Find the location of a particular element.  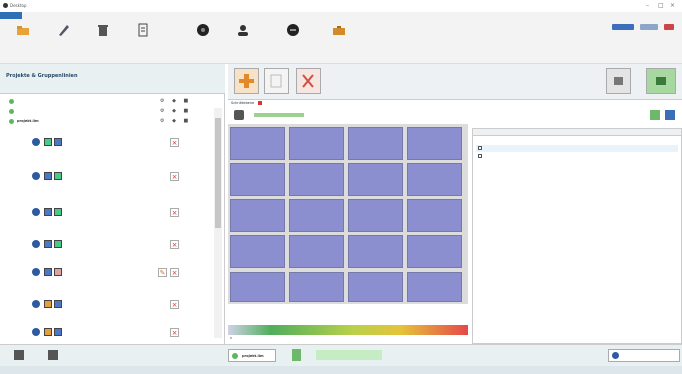

document-icon is located at coordinates (143, 30).